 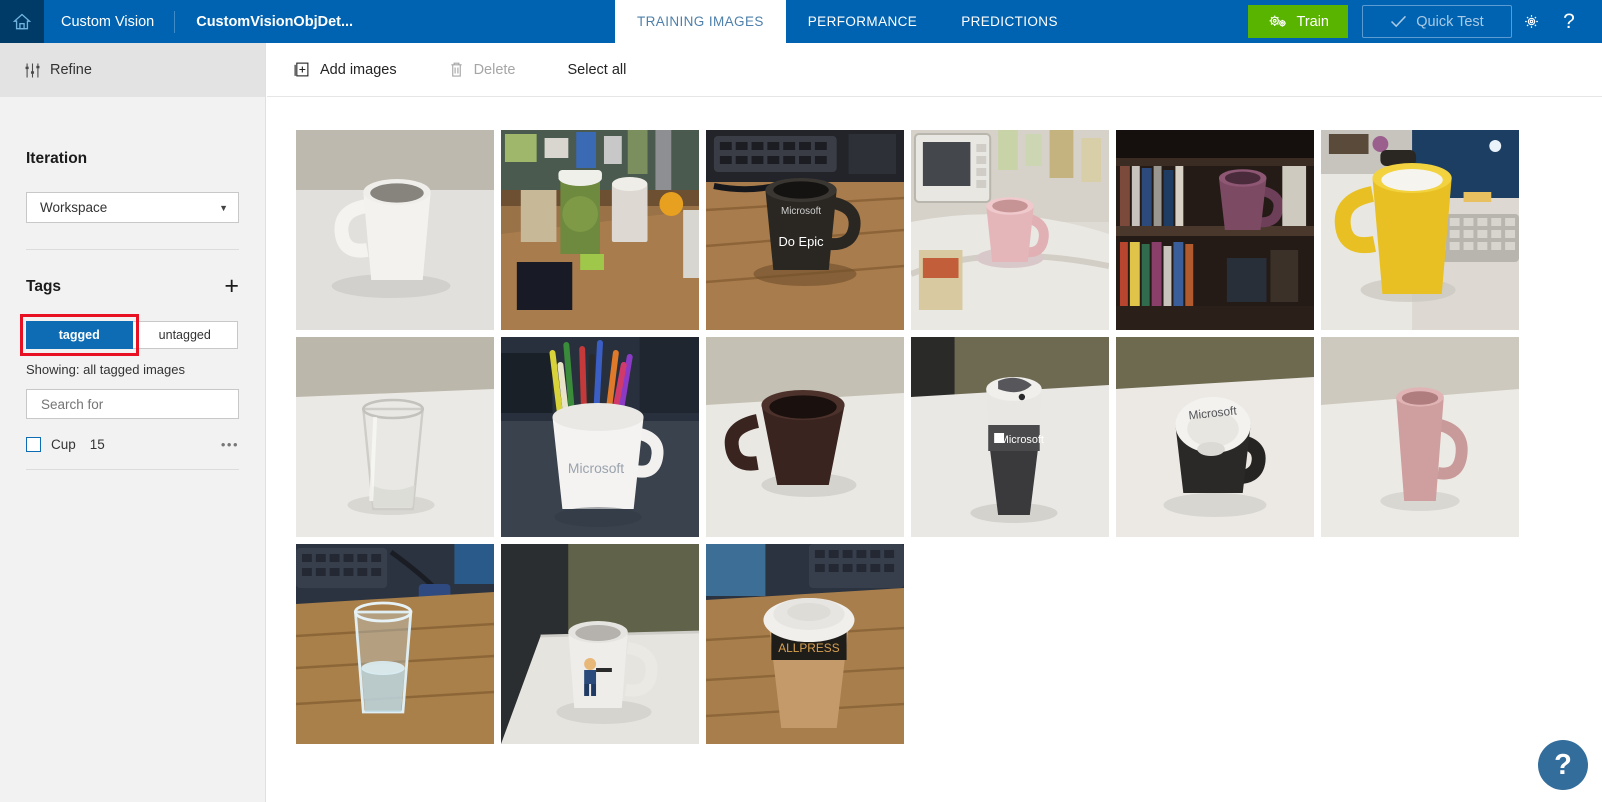 What do you see at coordinates (862, 21) in the screenshot?
I see `tab-performance: PERFORMANCE` at bounding box center [862, 21].